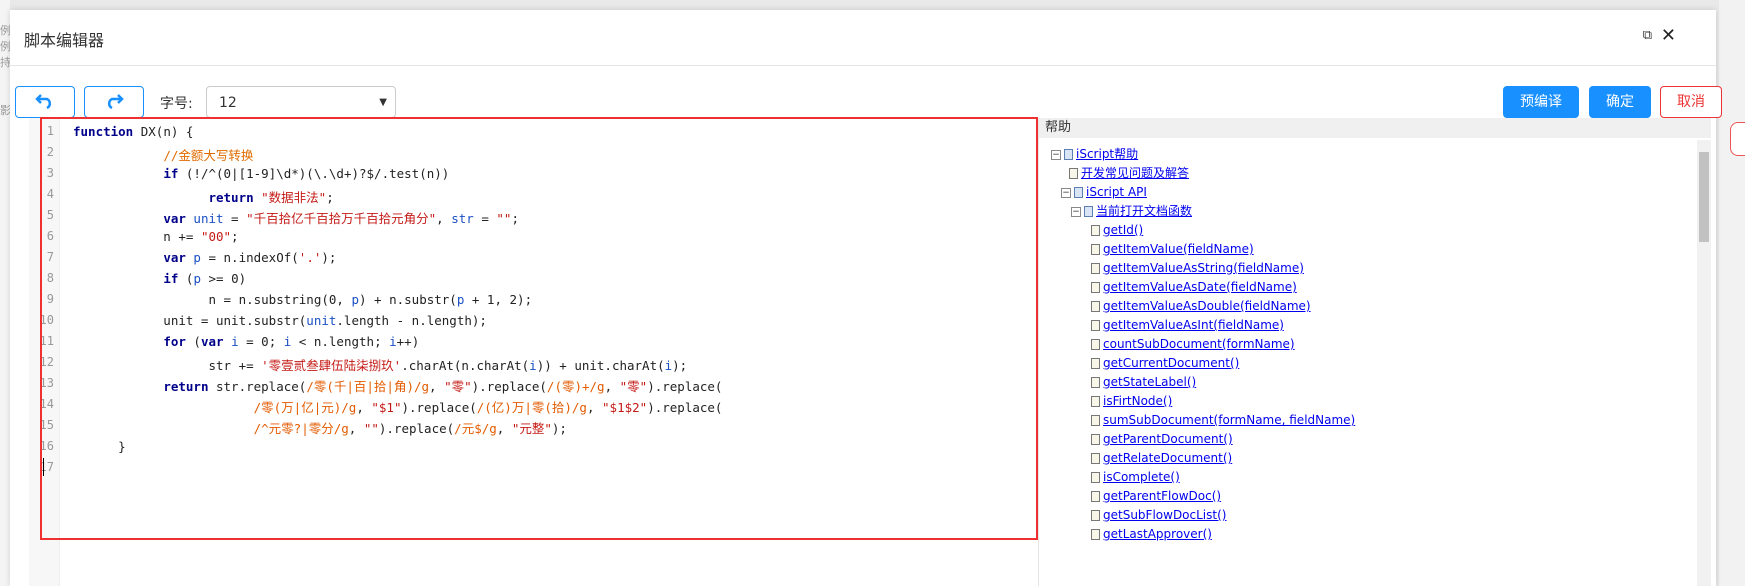  What do you see at coordinates (1375, 128) in the screenshot?
I see `help-panel-header: 帮助` at bounding box center [1375, 128].